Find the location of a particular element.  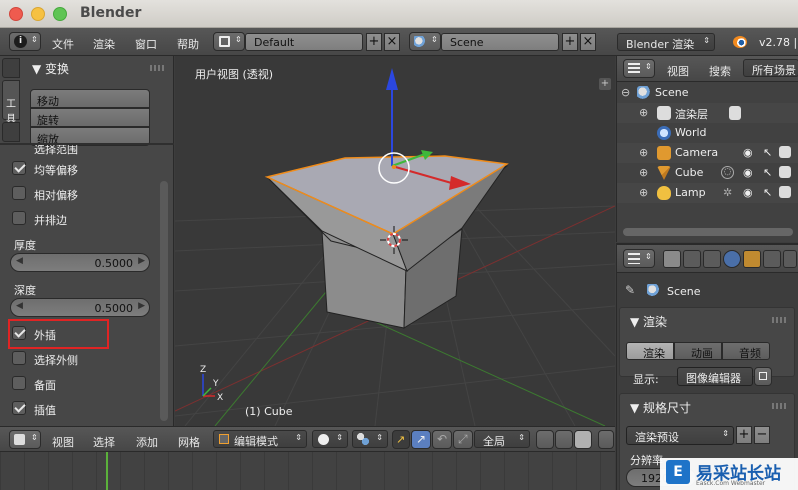

minimize-window-button is located at coordinates (38, 14).